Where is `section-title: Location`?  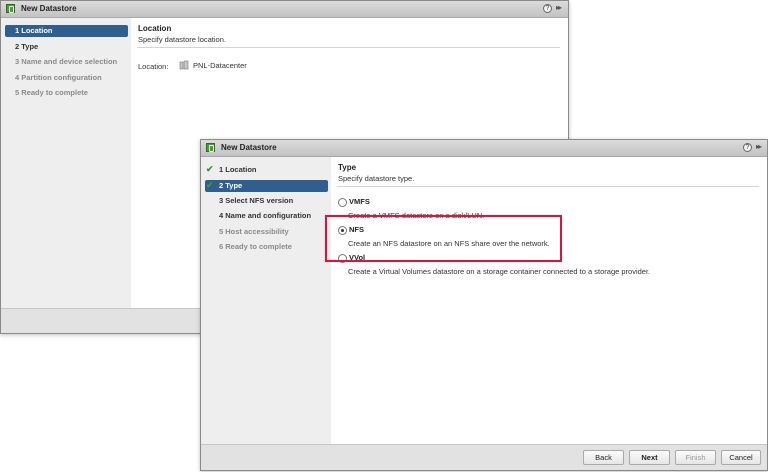
section-title: Location is located at coordinates (155, 28).